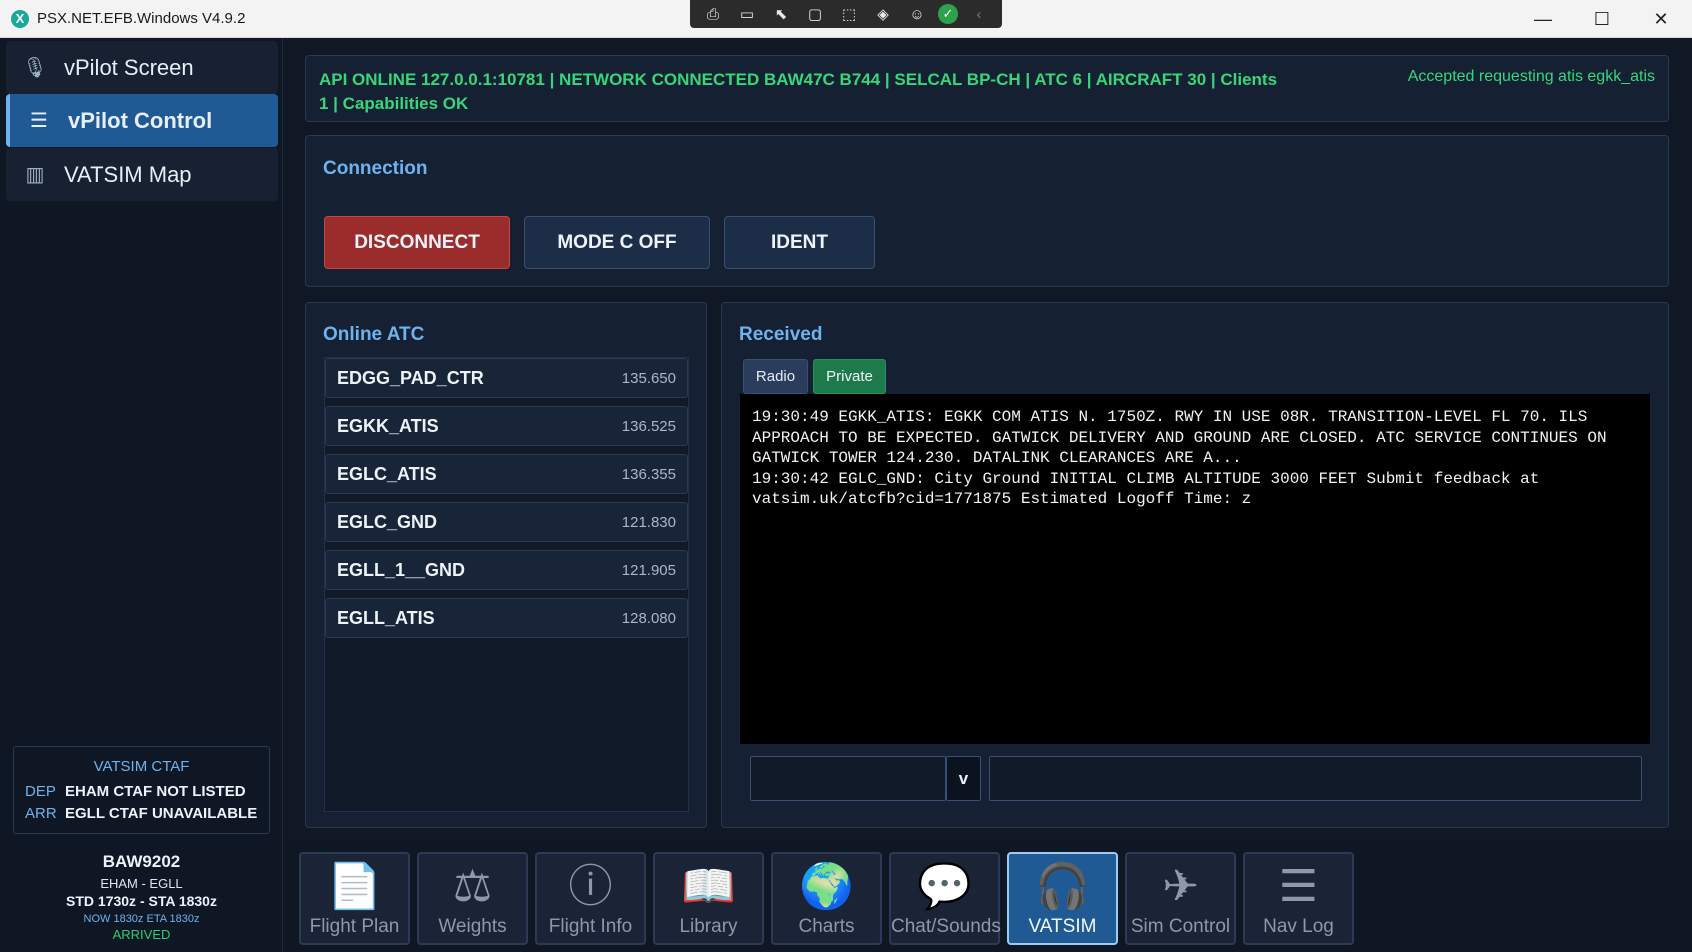 Image resolution: width=1692 pixels, height=952 pixels. What do you see at coordinates (781, 14) in the screenshot?
I see `pointer-icon: ⬉` at bounding box center [781, 14].